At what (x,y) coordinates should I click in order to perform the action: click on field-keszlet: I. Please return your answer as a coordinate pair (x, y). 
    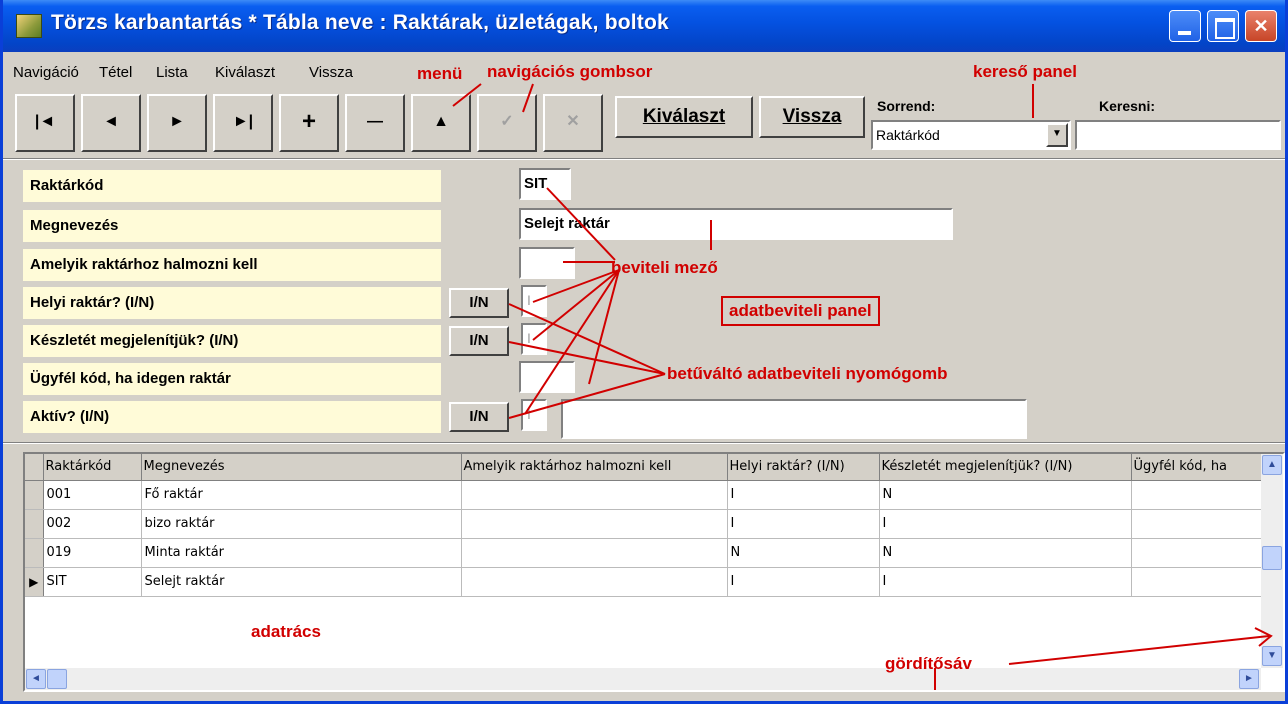
    Looking at the image, I should click on (534, 339).